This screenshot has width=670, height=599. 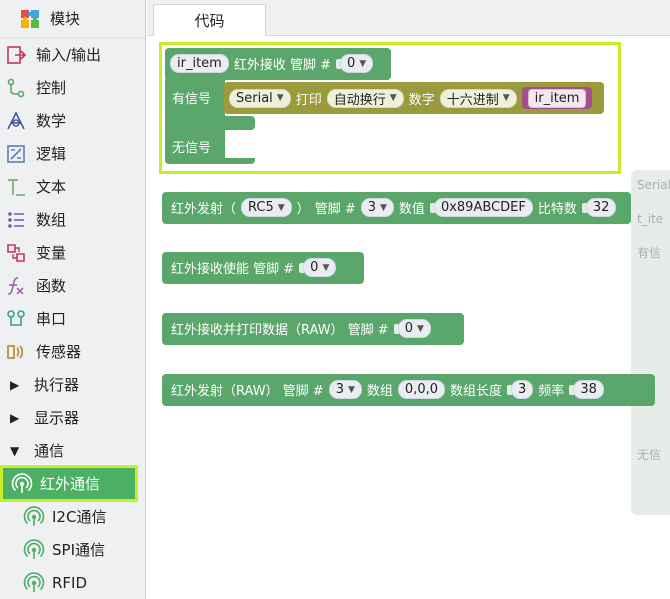 I want to click on ir-item-variable-block: ir_item, so click(x=557, y=98).